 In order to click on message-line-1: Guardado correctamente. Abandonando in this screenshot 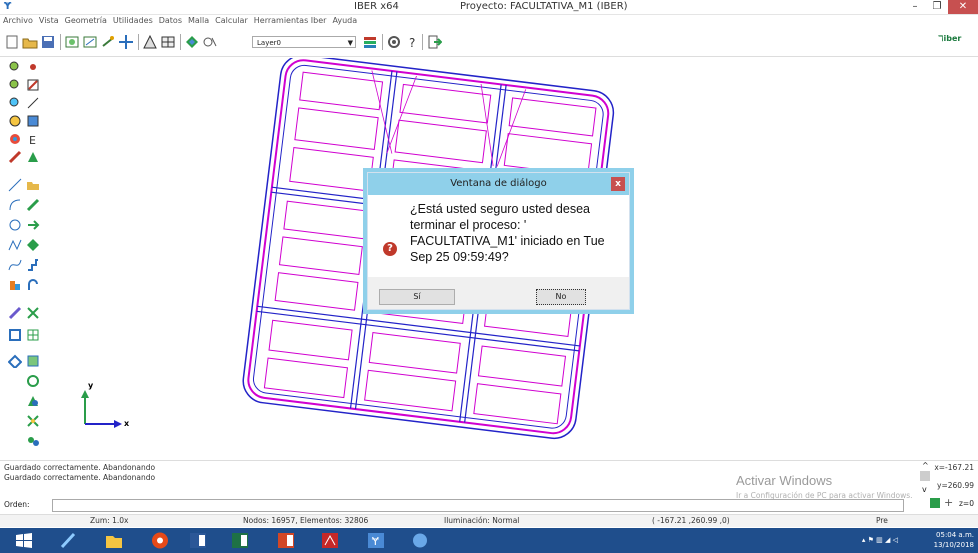, I will do `click(80, 467)`.